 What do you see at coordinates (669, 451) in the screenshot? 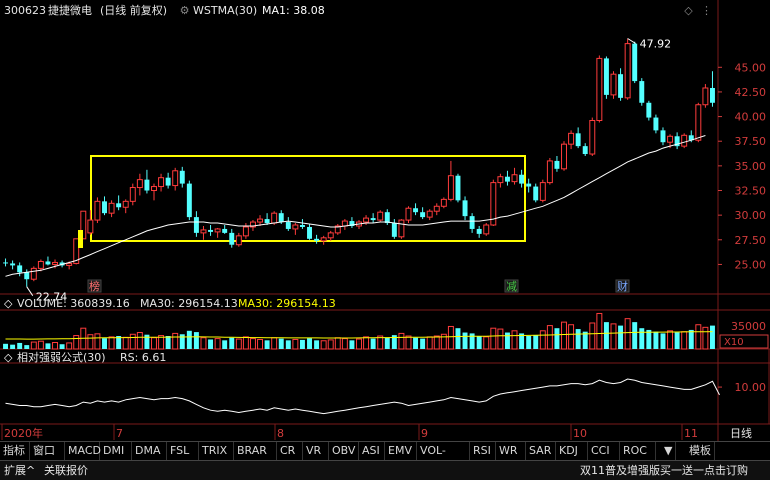
I see `tabs-dropdown: ▼` at bounding box center [669, 451].